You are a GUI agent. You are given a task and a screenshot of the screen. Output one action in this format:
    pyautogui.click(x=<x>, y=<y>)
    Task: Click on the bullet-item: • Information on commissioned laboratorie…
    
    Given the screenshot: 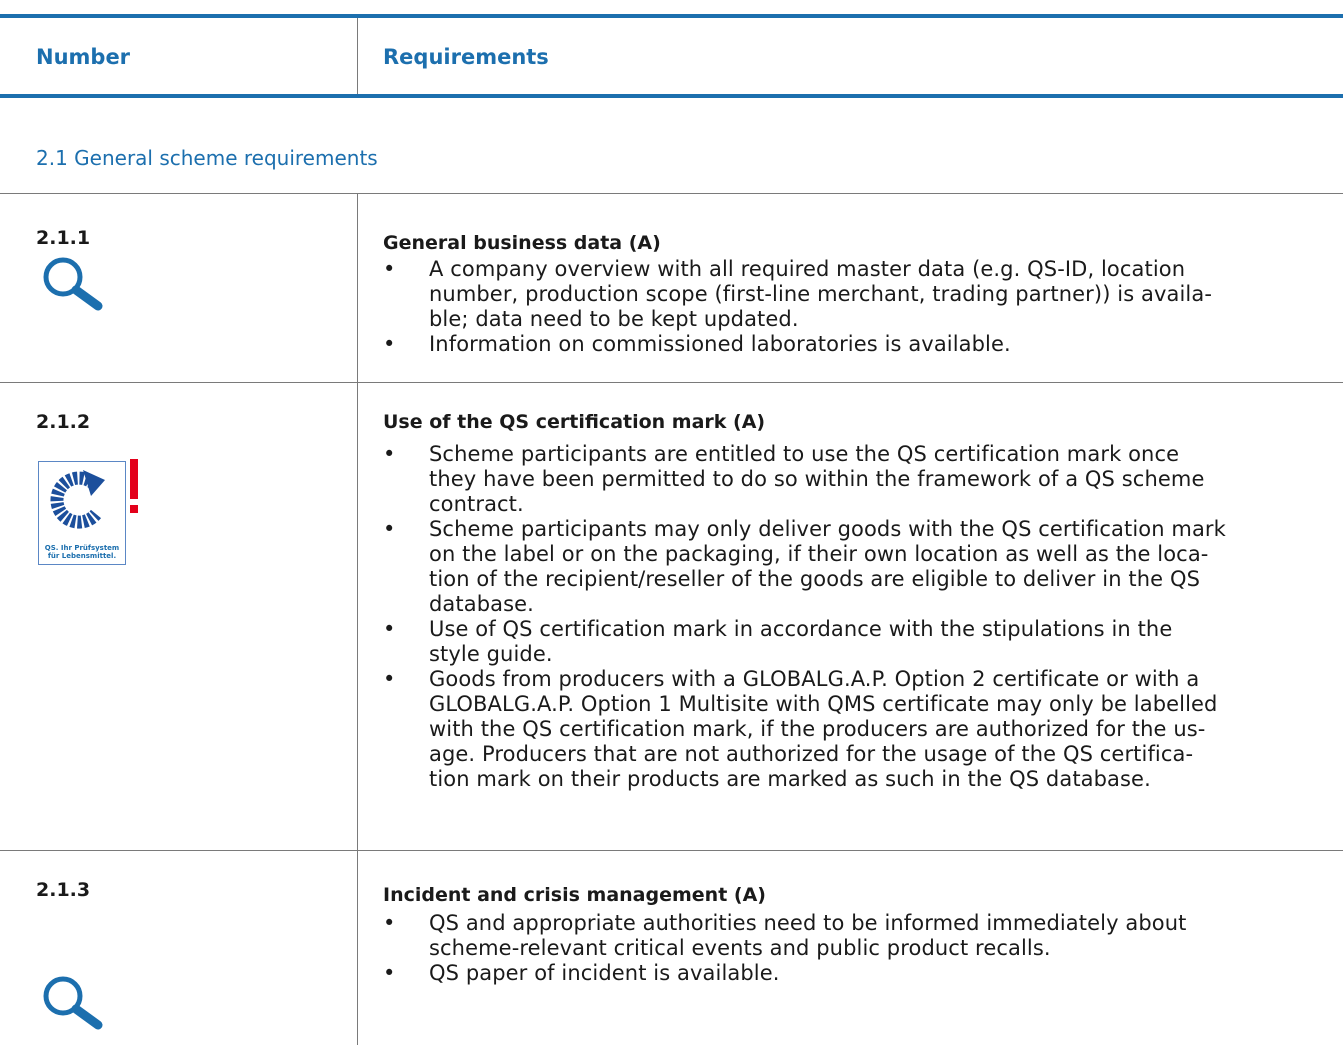 What is the action you would take?
    pyautogui.click(x=697, y=344)
    